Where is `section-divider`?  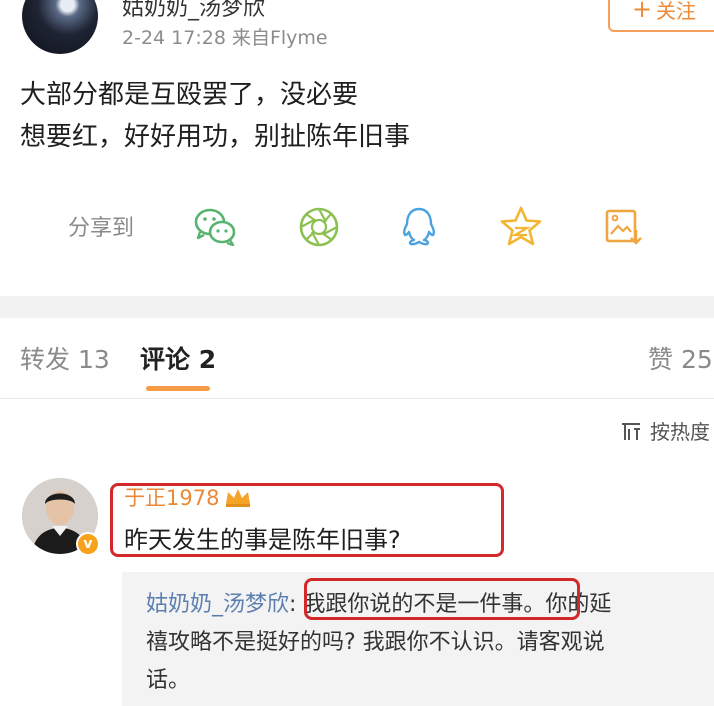 section-divider is located at coordinates (357, 307).